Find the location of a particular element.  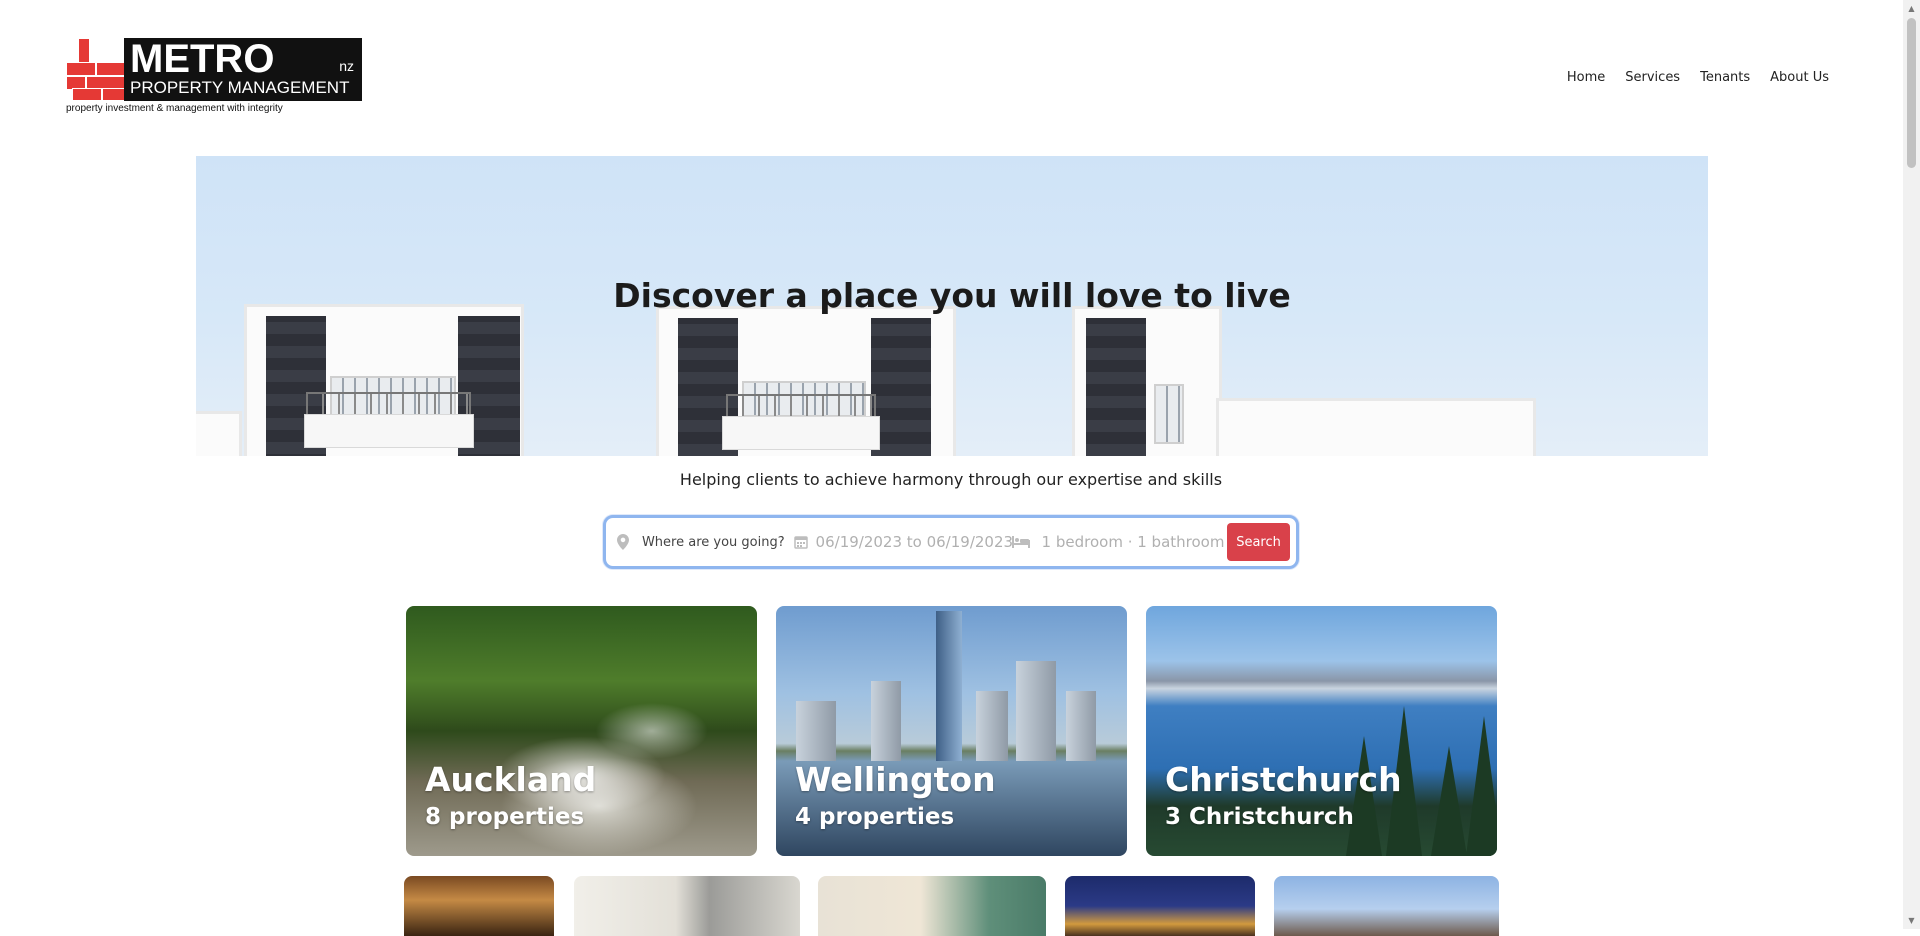

nav-services: Services is located at coordinates (1652, 77).